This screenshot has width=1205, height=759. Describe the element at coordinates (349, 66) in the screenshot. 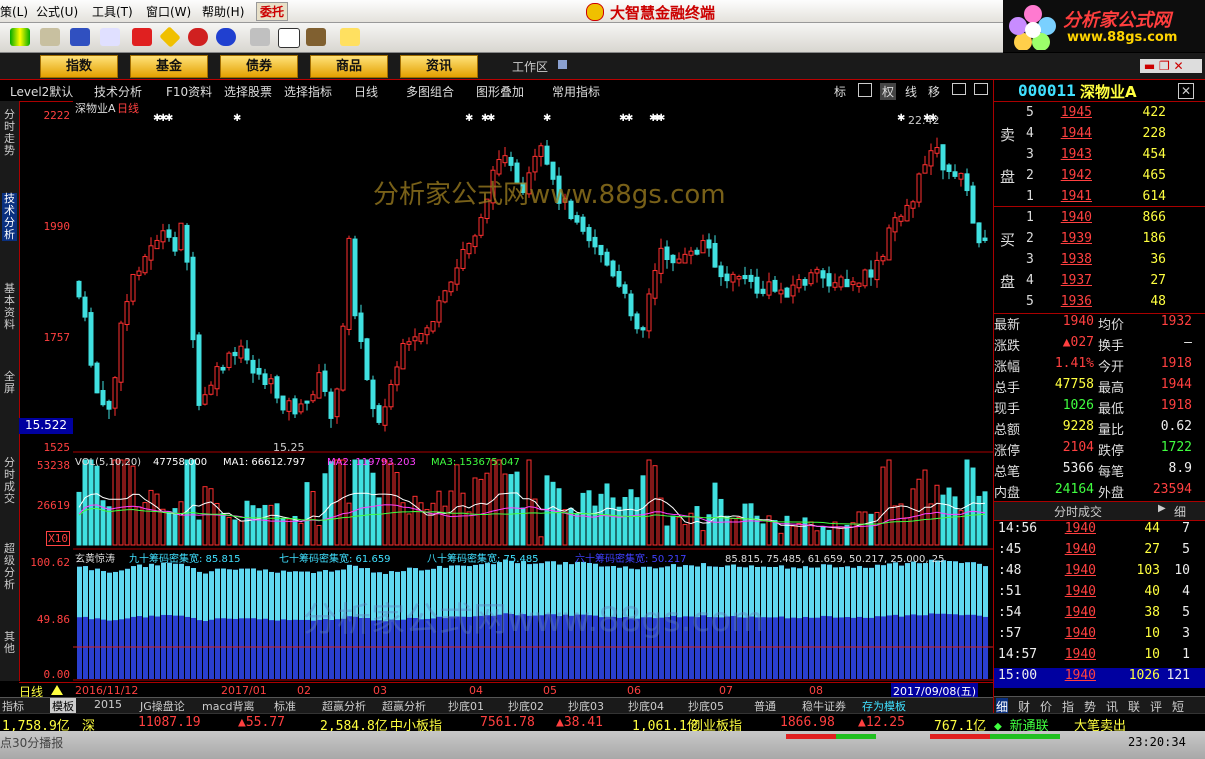

I see `nav-commodity-button: 商品` at that location.